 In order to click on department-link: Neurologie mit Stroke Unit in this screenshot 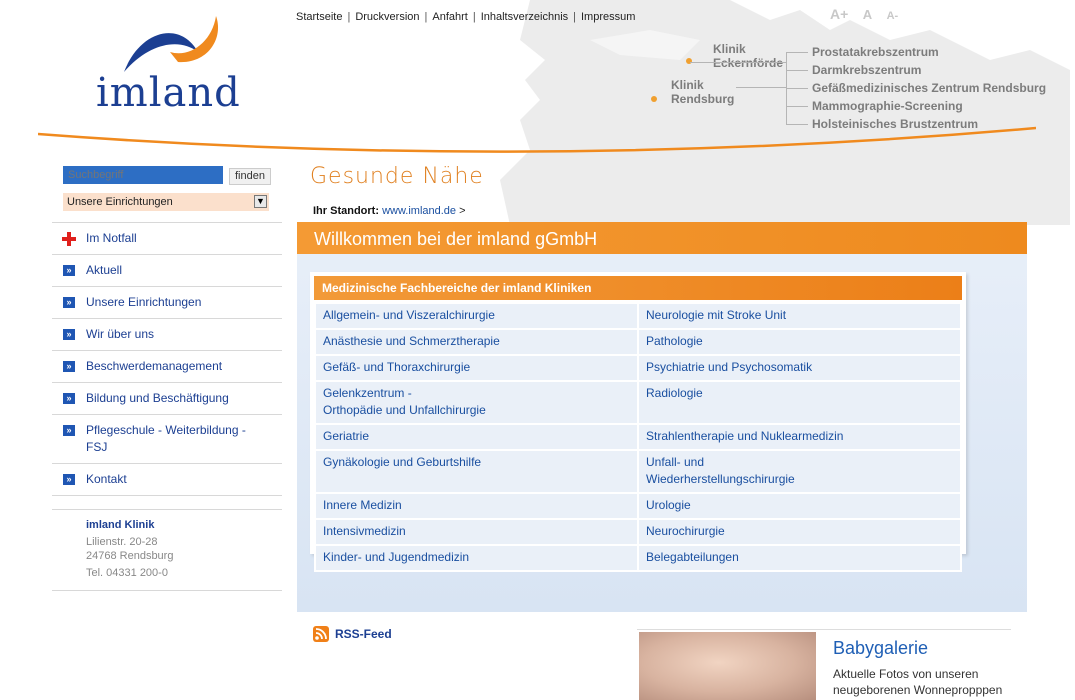, I will do `click(716, 315)`.